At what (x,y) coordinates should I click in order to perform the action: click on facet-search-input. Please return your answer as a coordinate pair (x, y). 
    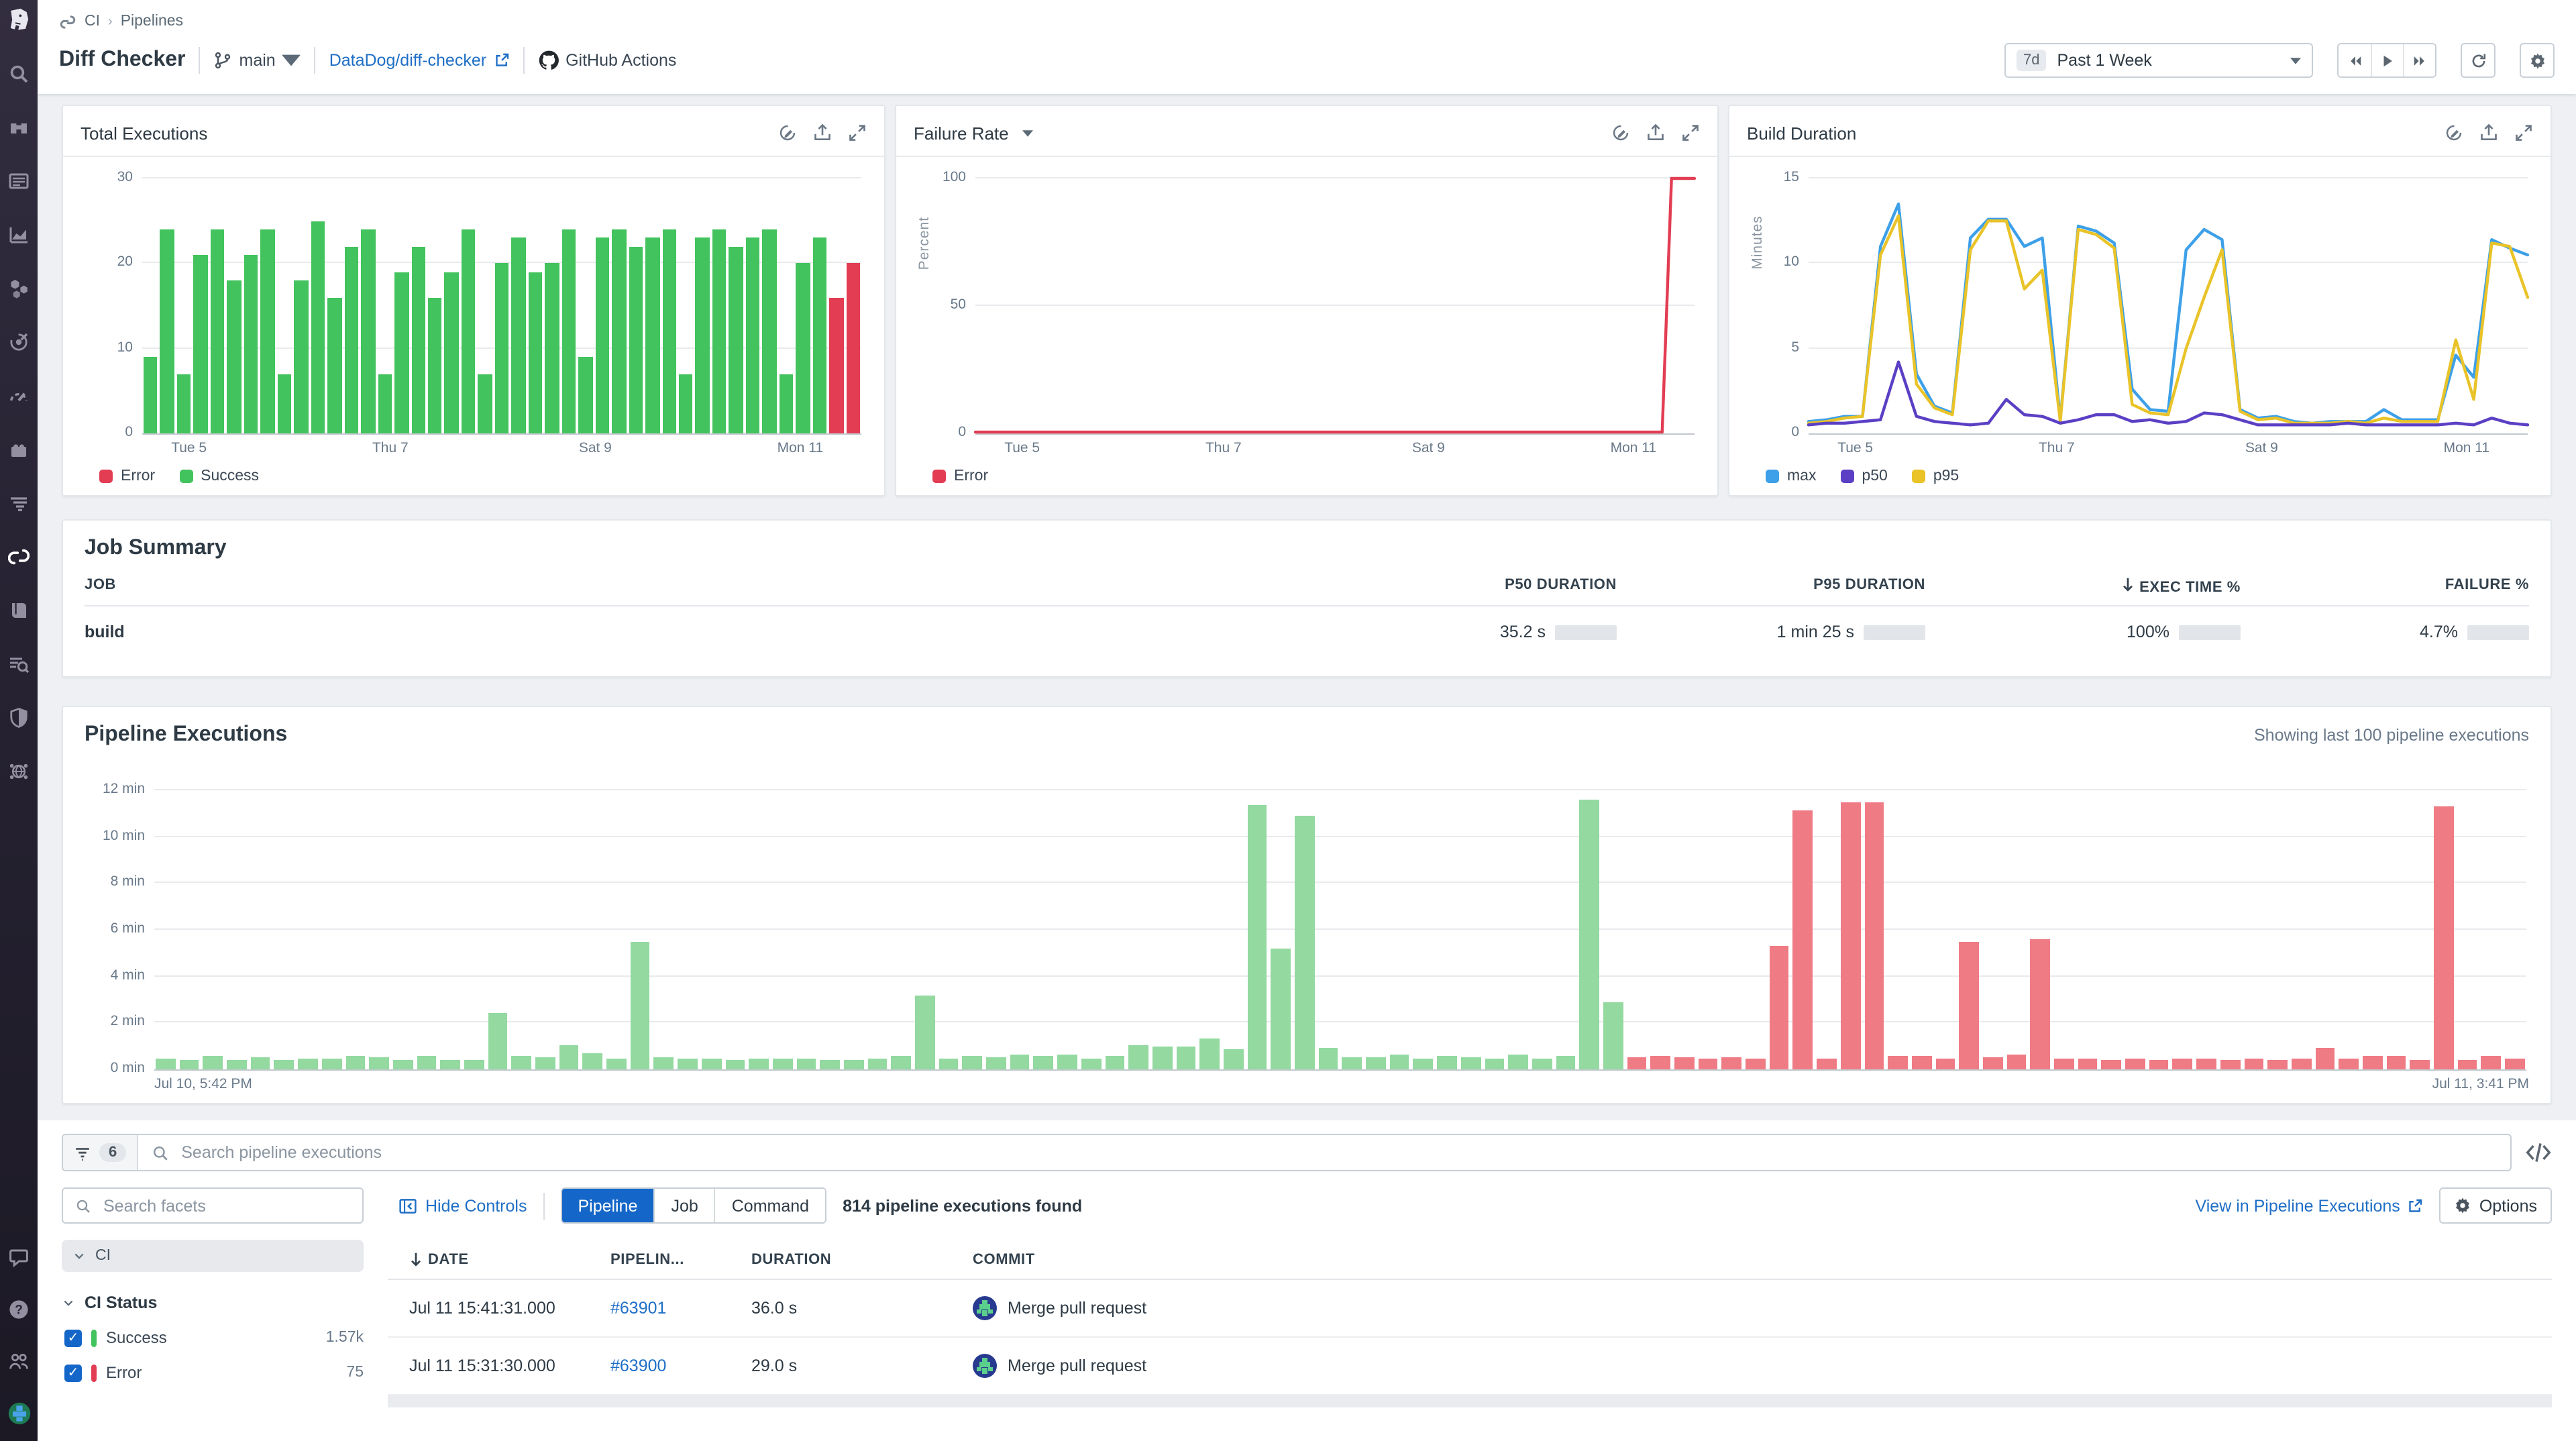
    Looking at the image, I should click on (225, 1205).